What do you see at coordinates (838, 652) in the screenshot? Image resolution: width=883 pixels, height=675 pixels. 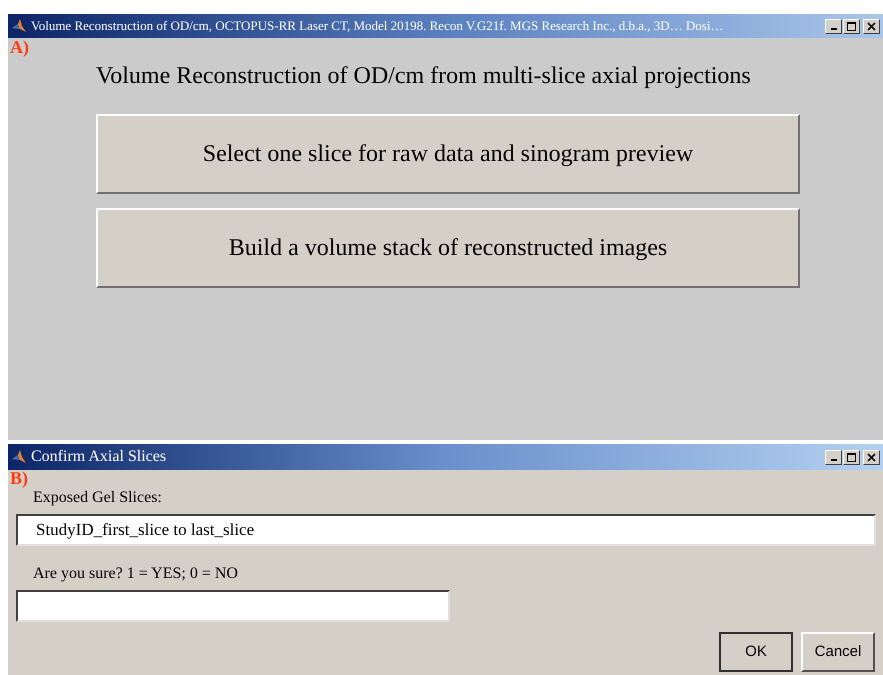 I see `cancel-button: Cancel` at bounding box center [838, 652].